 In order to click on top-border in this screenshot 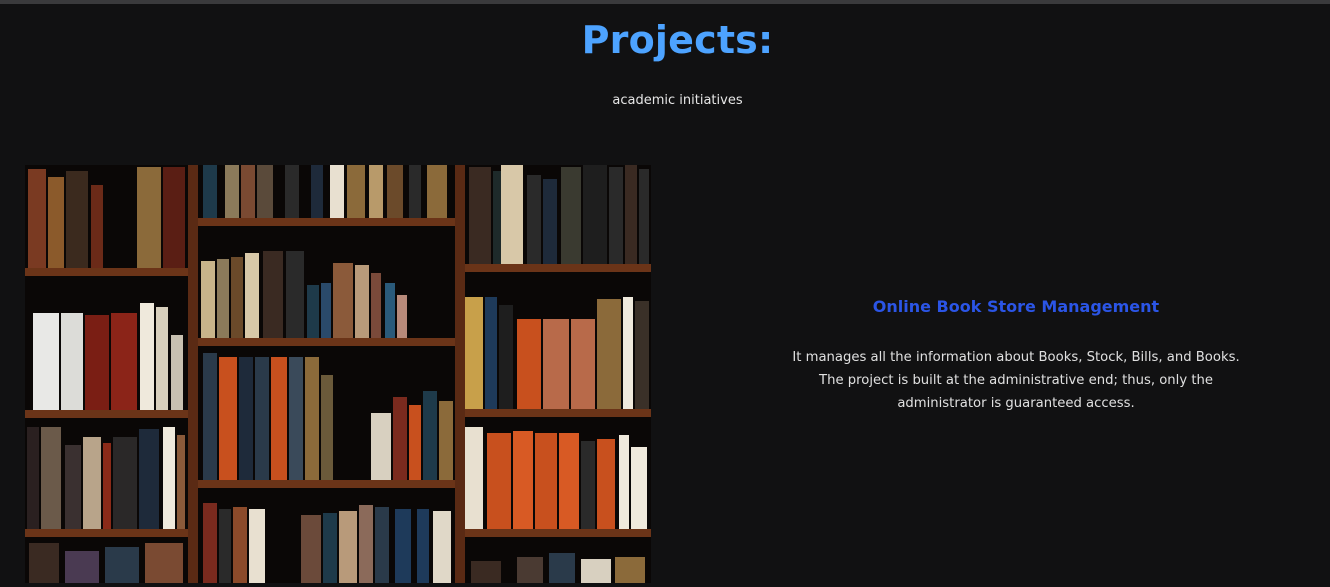, I will do `click(665, 2)`.